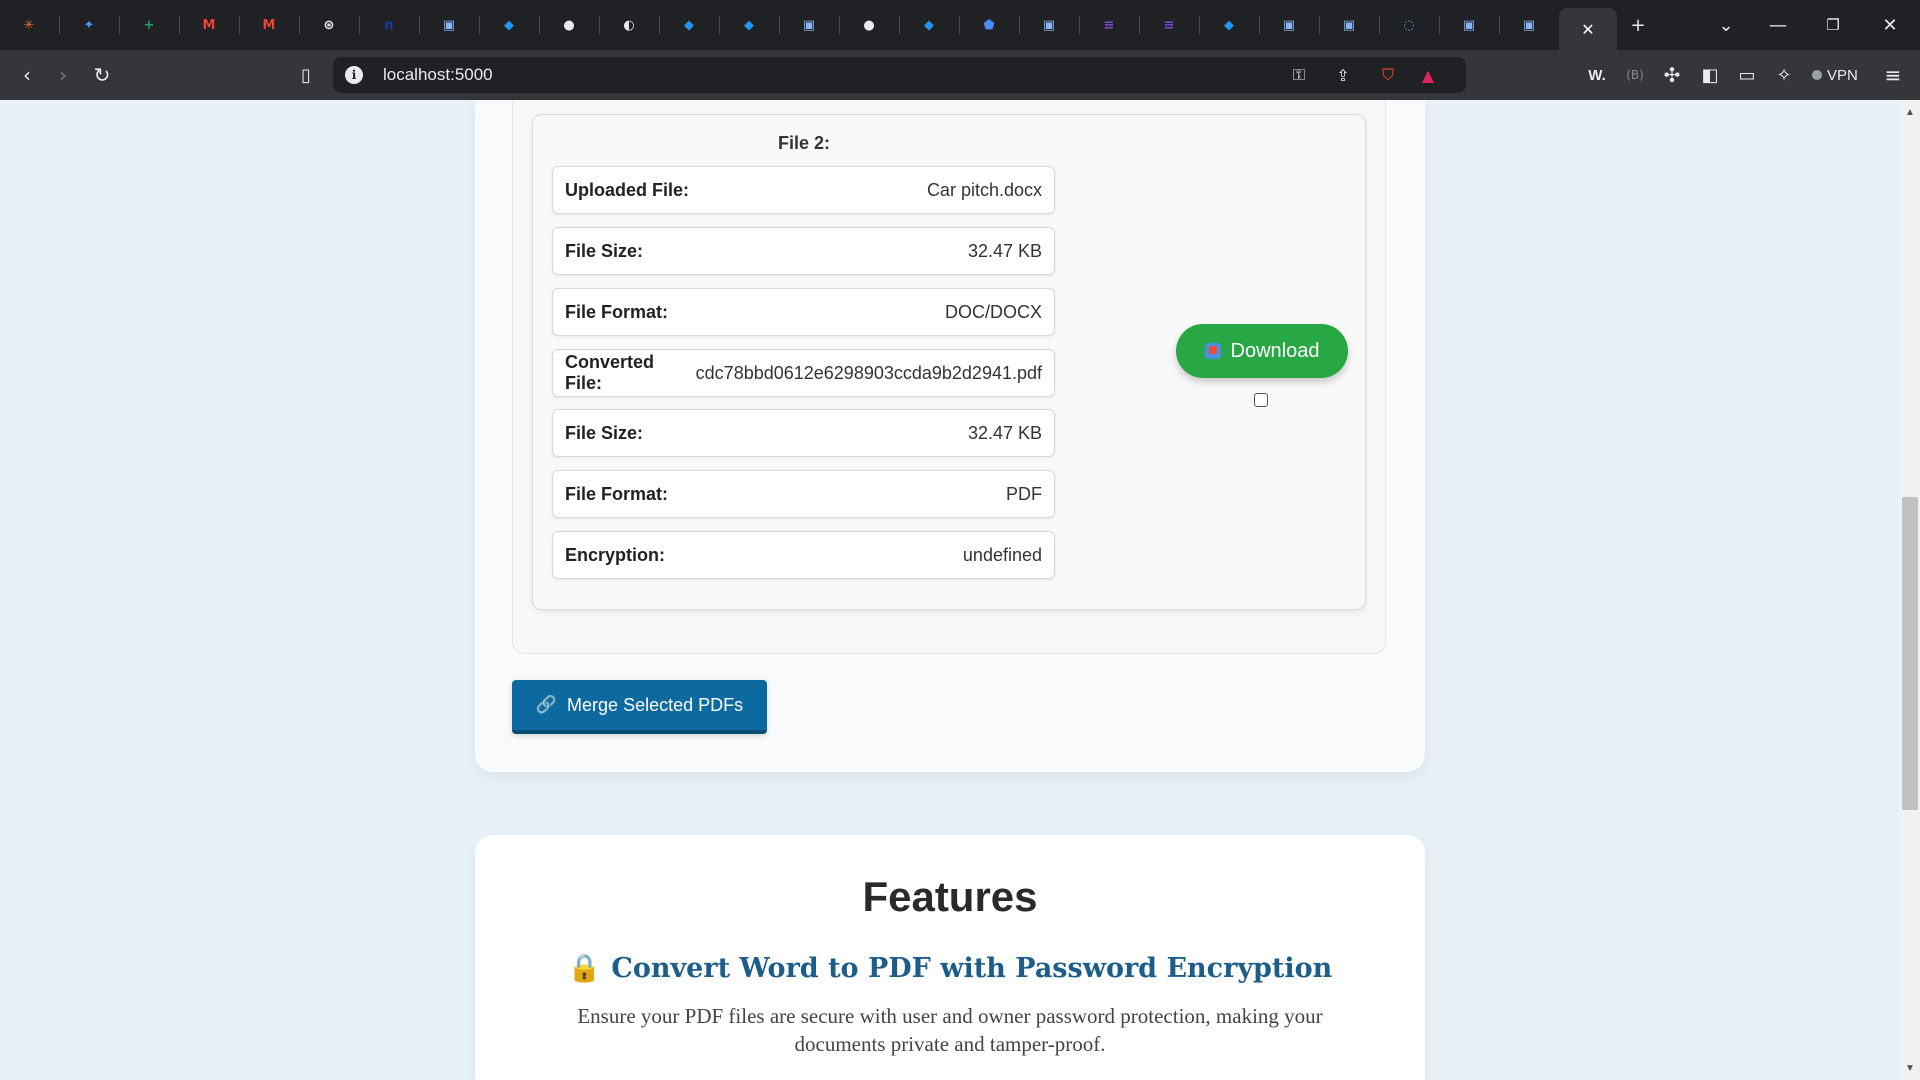  I want to click on sheets-icon: +, so click(149, 25).